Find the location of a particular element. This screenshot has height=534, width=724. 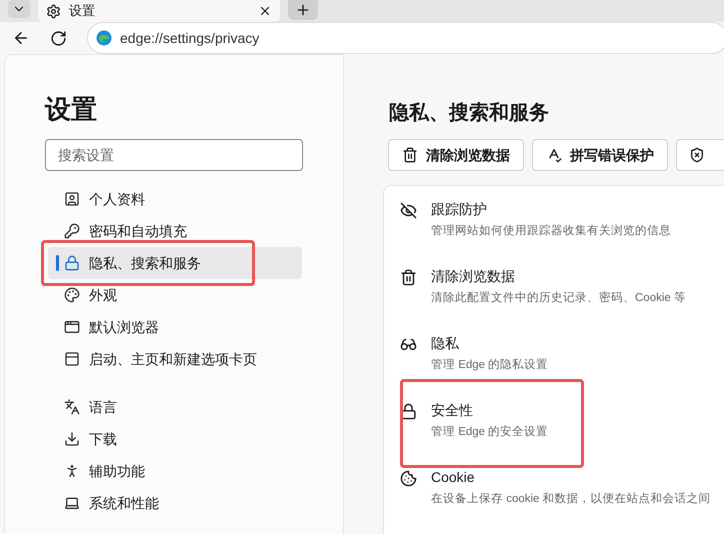

plus-icon is located at coordinates (303, 10).